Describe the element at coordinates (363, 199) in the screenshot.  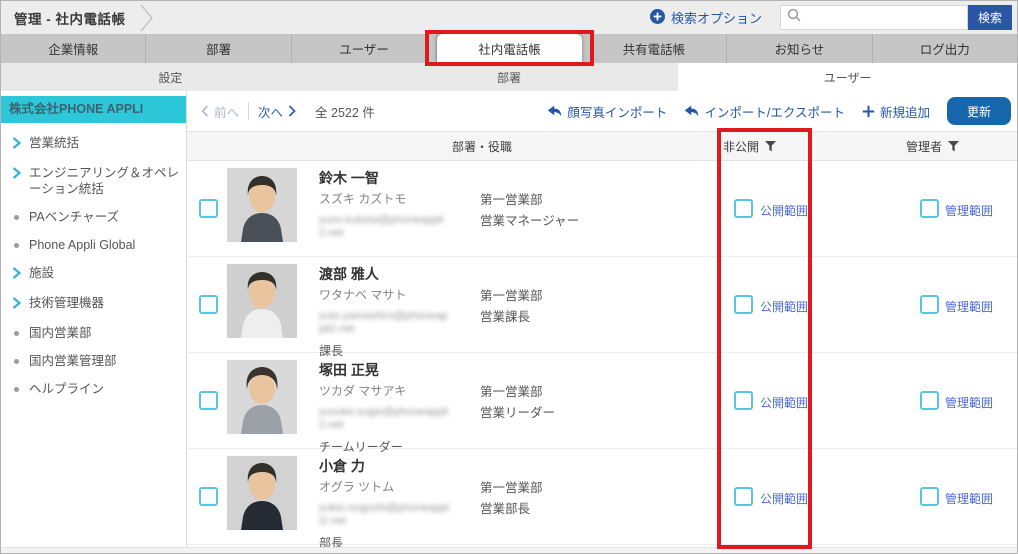
I see `user-kana: スズキ カズトモ` at that location.